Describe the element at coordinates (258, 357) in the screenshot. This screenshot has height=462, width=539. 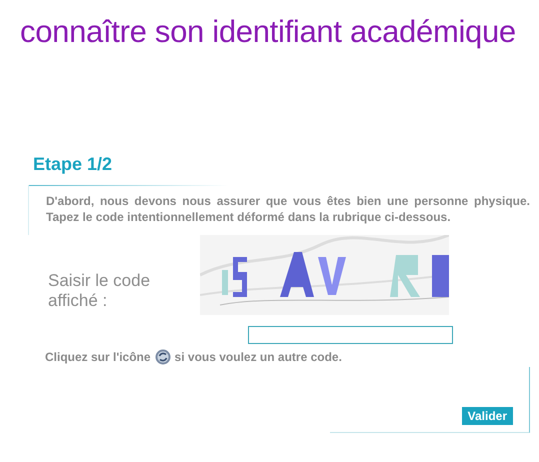
I see `help-text: si vous voulez un autre code.` at that location.